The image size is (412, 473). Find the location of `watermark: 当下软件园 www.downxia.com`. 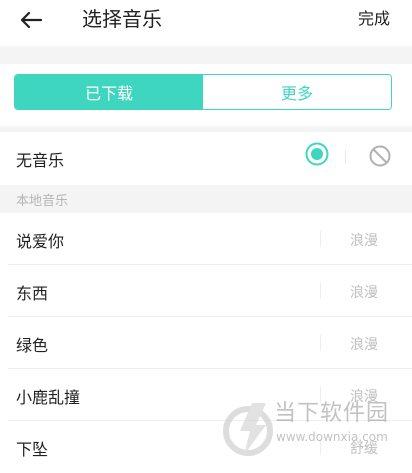

watermark: 当下软件园 www.downxia.com is located at coordinates (317, 432).